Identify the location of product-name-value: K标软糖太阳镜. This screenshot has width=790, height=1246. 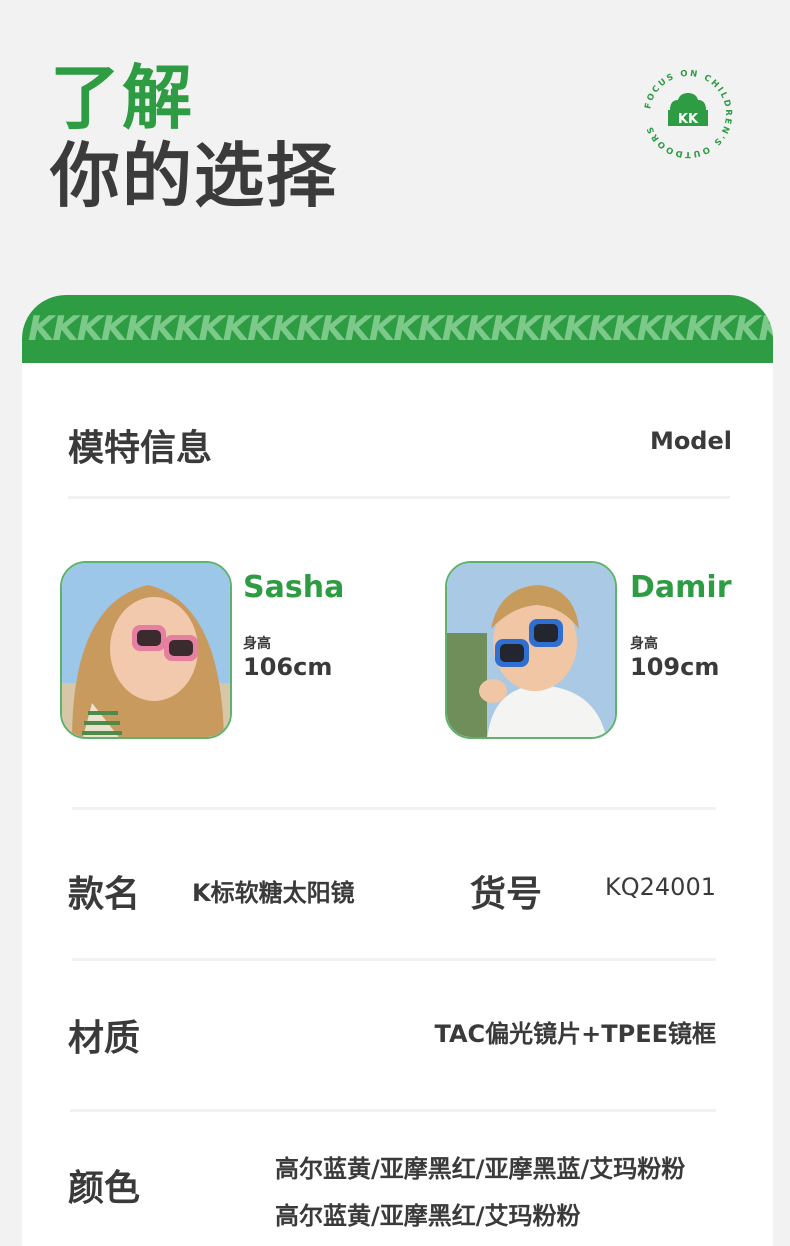
(273, 893).